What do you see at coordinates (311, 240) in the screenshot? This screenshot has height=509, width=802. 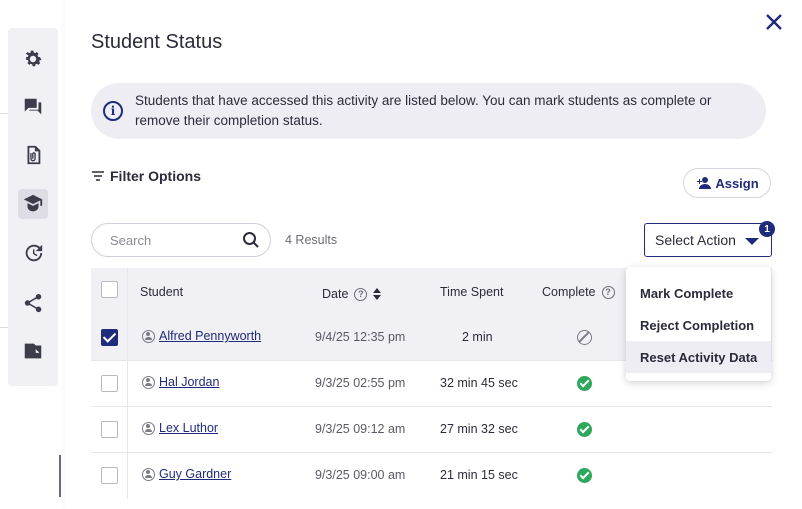 I see `results-count: 4 Results` at bounding box center [311, 240].